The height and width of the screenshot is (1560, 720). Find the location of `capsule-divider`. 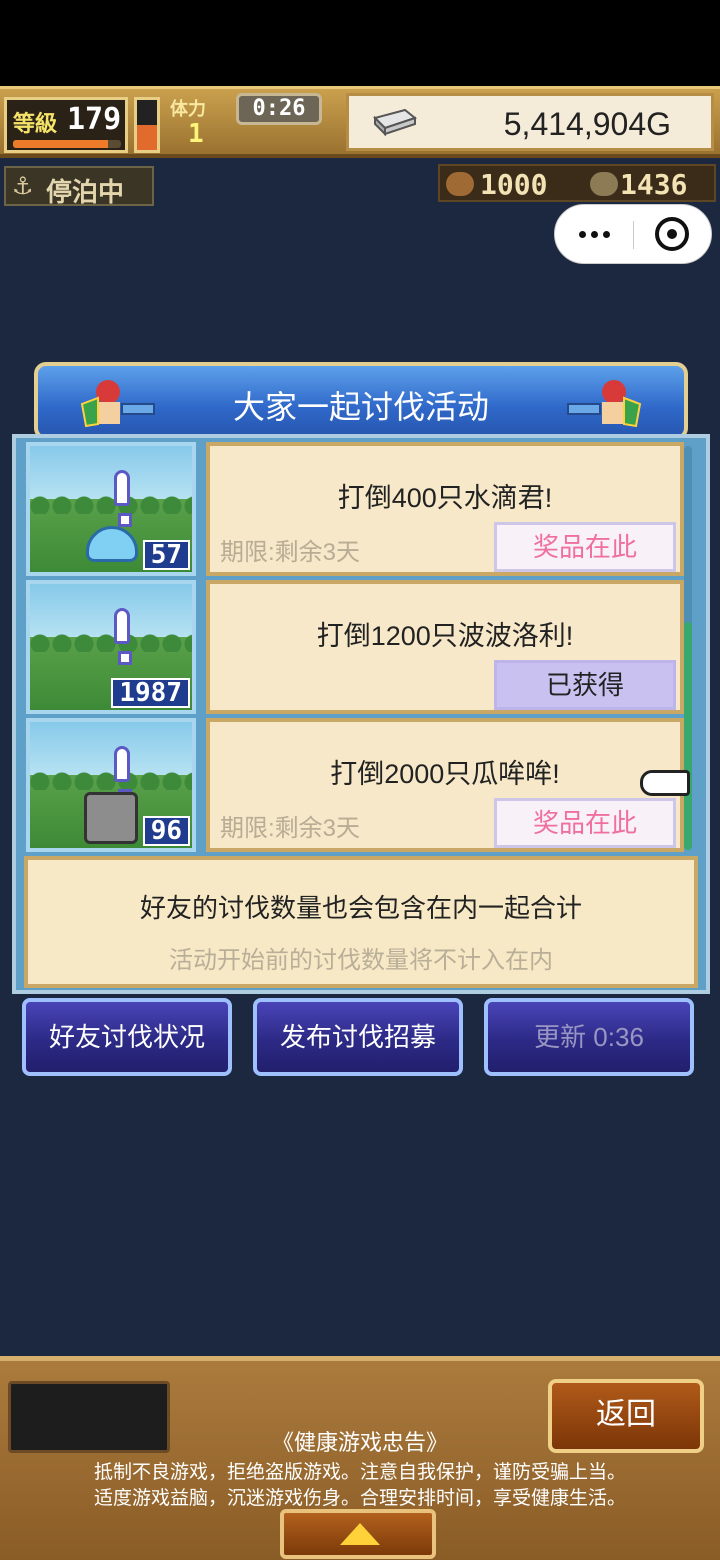

capsule-divider is located at coordinates (633, 235).